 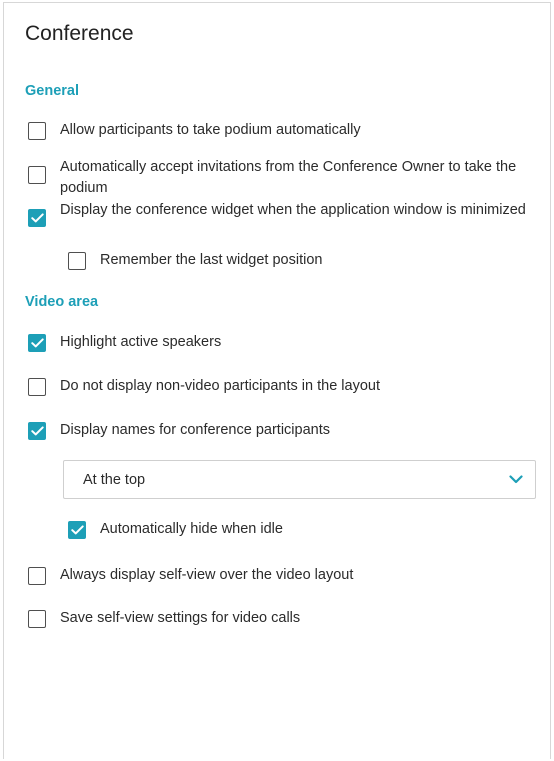 I want to click on auto-hide-idle-label: Automatically hide when idle, so click(x=191, y=529).